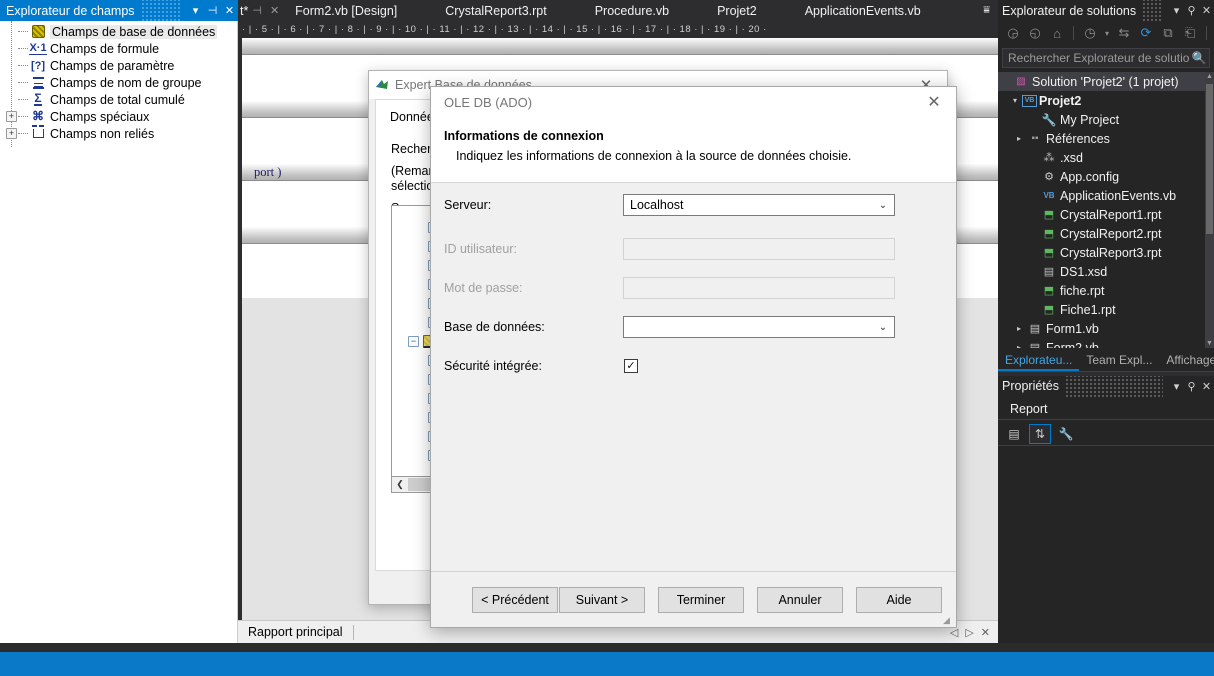 The height and width of the screenshot is (676, 1214). I want to click on tree-item-app-config: ⚙ App.config, so click(1106, 176).